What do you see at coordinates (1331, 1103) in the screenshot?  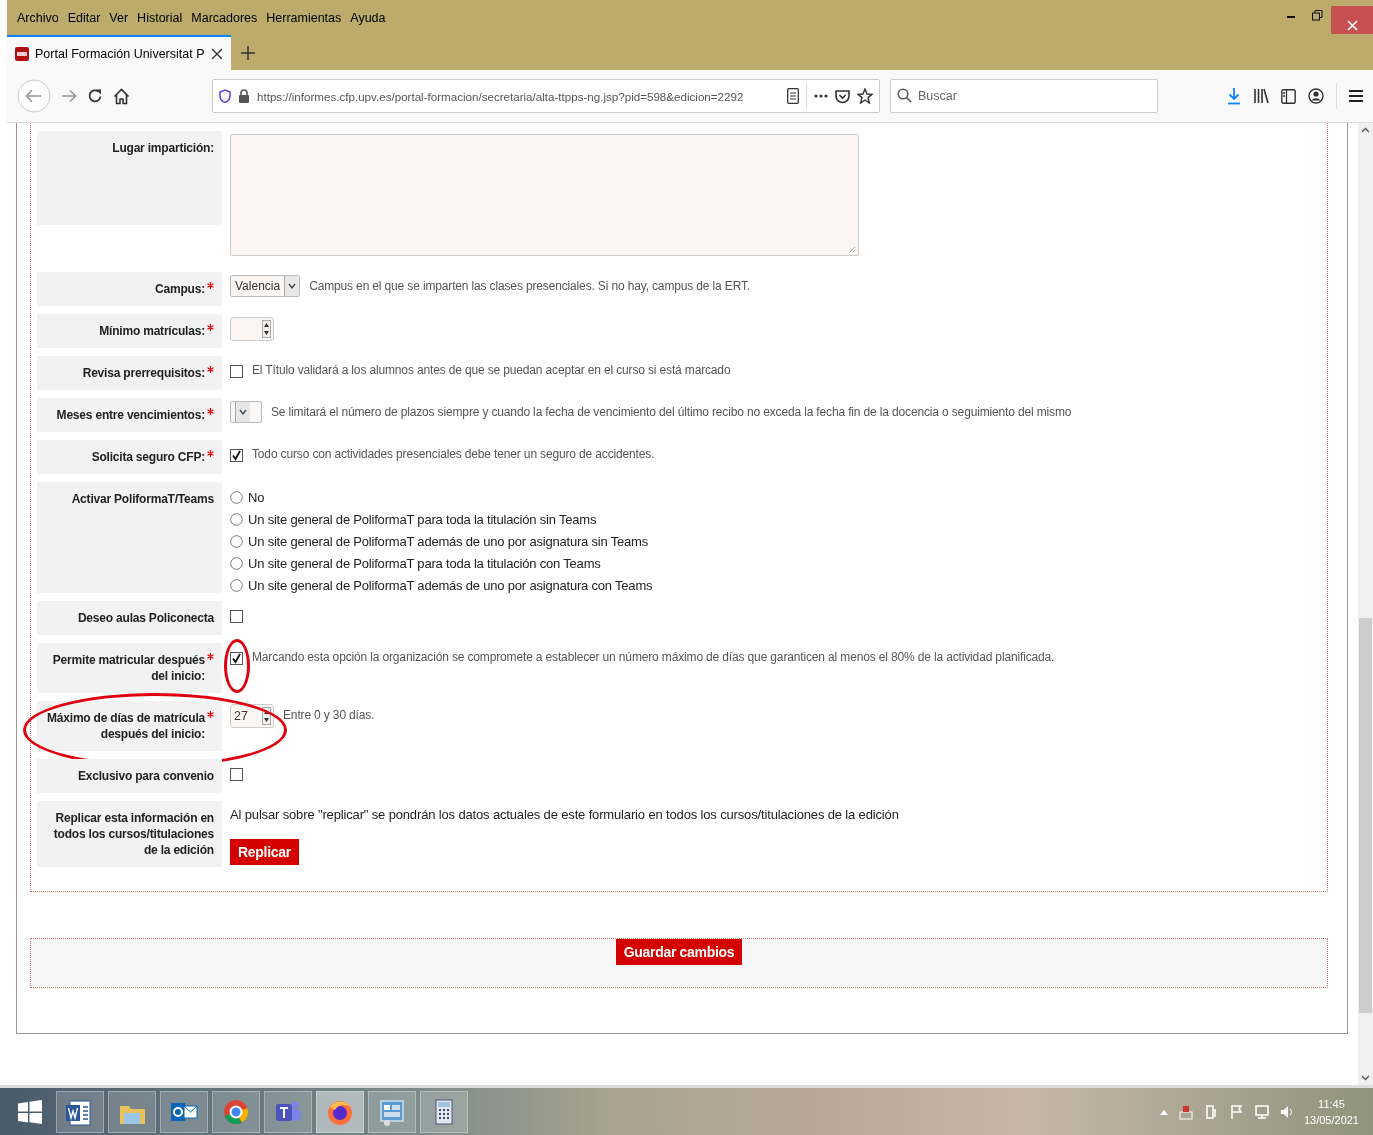 I see `clock-time: 11:45` at bounding box center [1331, 1103].